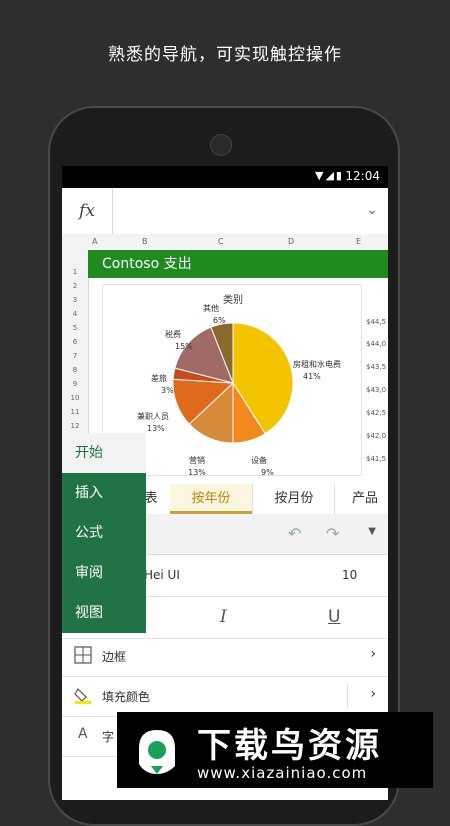 Image resolution: width=450 pixels, height=826 pixels. I want to click on tab-label: 表, so click(151, 498).